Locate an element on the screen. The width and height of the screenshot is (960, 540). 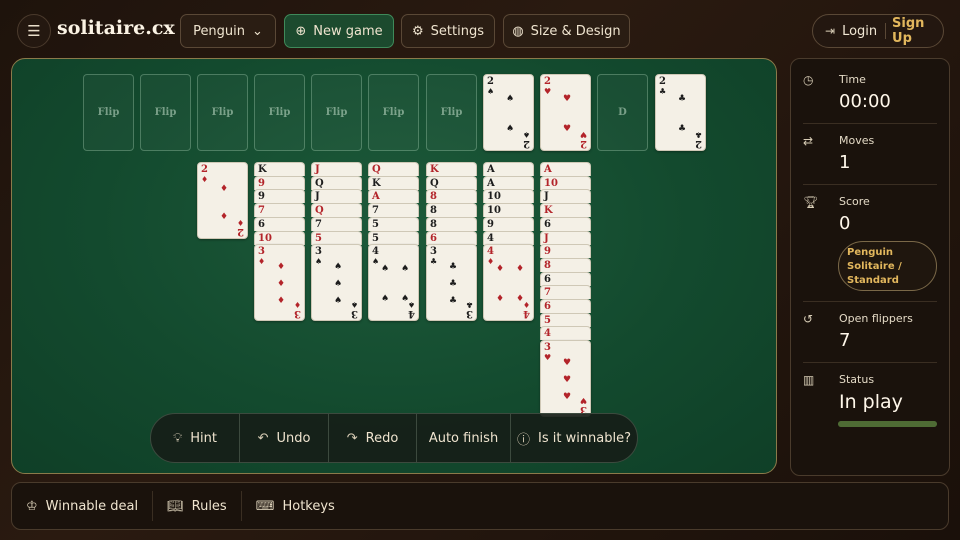
trophy-icon: 🏆︎ is located at coordinates (811, 202).